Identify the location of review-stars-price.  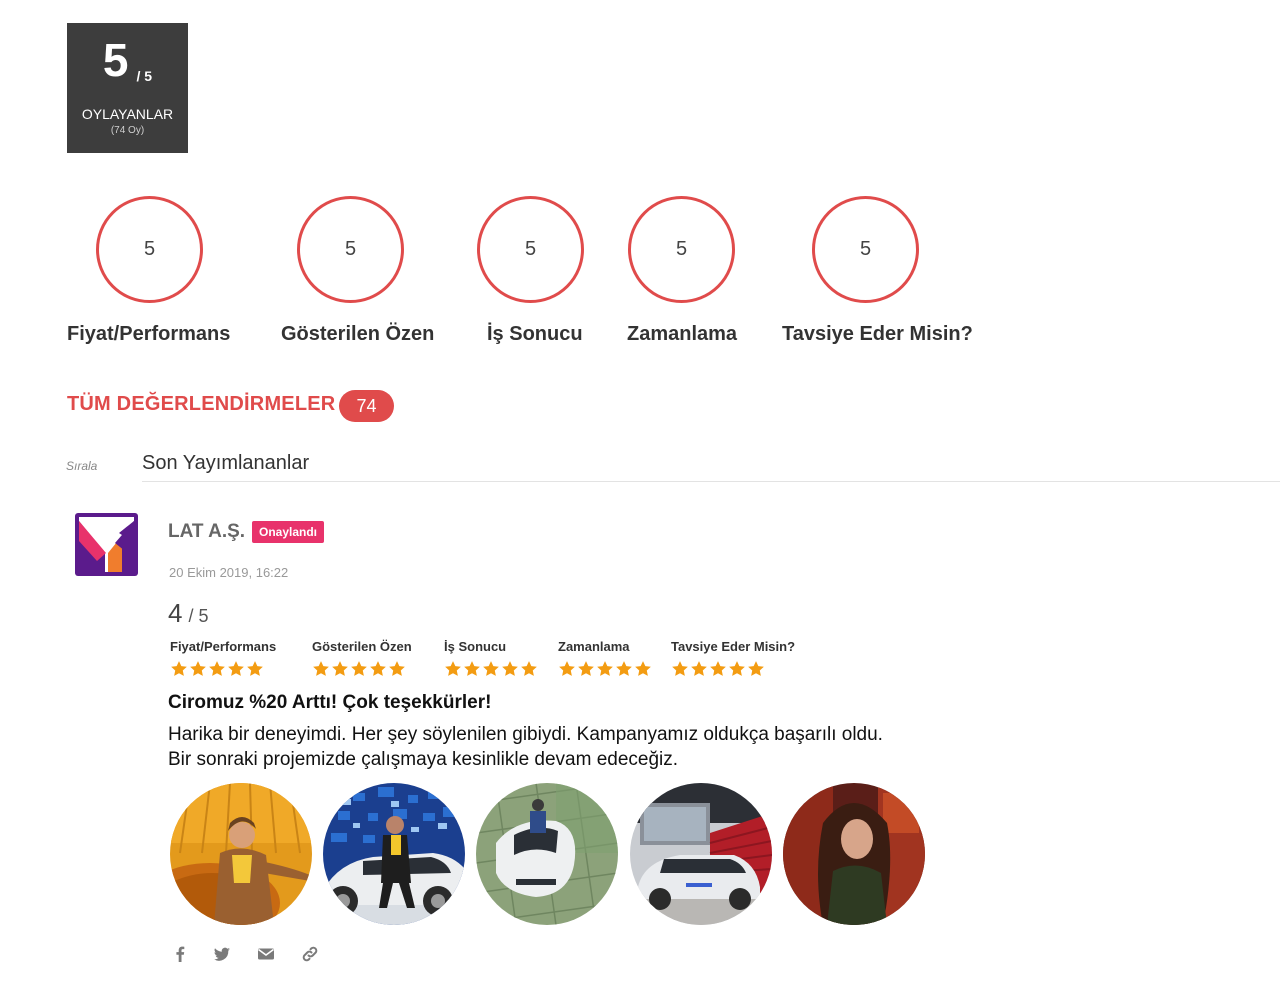
(217, 669).